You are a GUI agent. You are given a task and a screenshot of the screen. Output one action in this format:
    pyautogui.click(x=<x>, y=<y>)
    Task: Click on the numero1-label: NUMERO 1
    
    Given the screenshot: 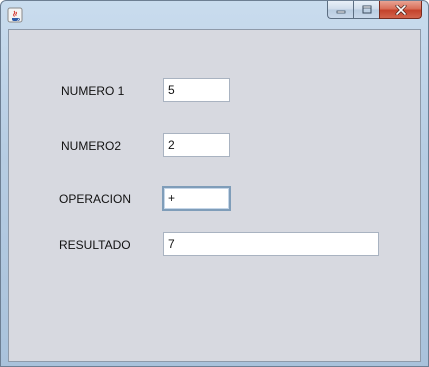 What is the action you would take?
    pyautogui.click(x=93, y=91)
    